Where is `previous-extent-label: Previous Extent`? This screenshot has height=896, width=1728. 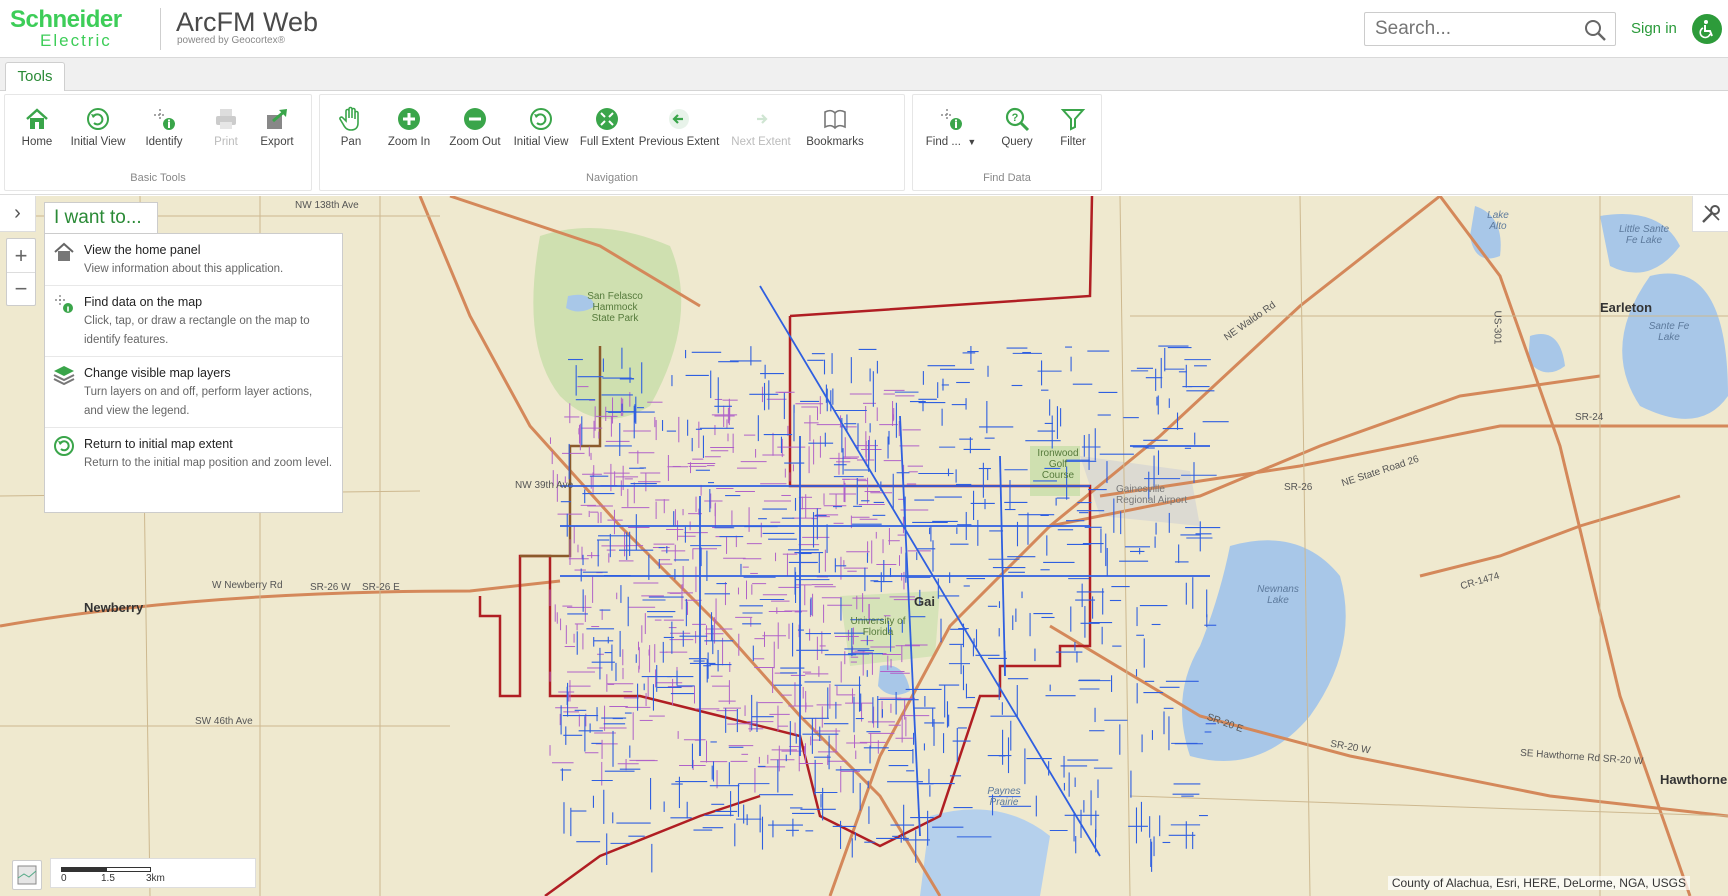
previous-extent-label: Previous Extent is located at coordinates (679, 142).